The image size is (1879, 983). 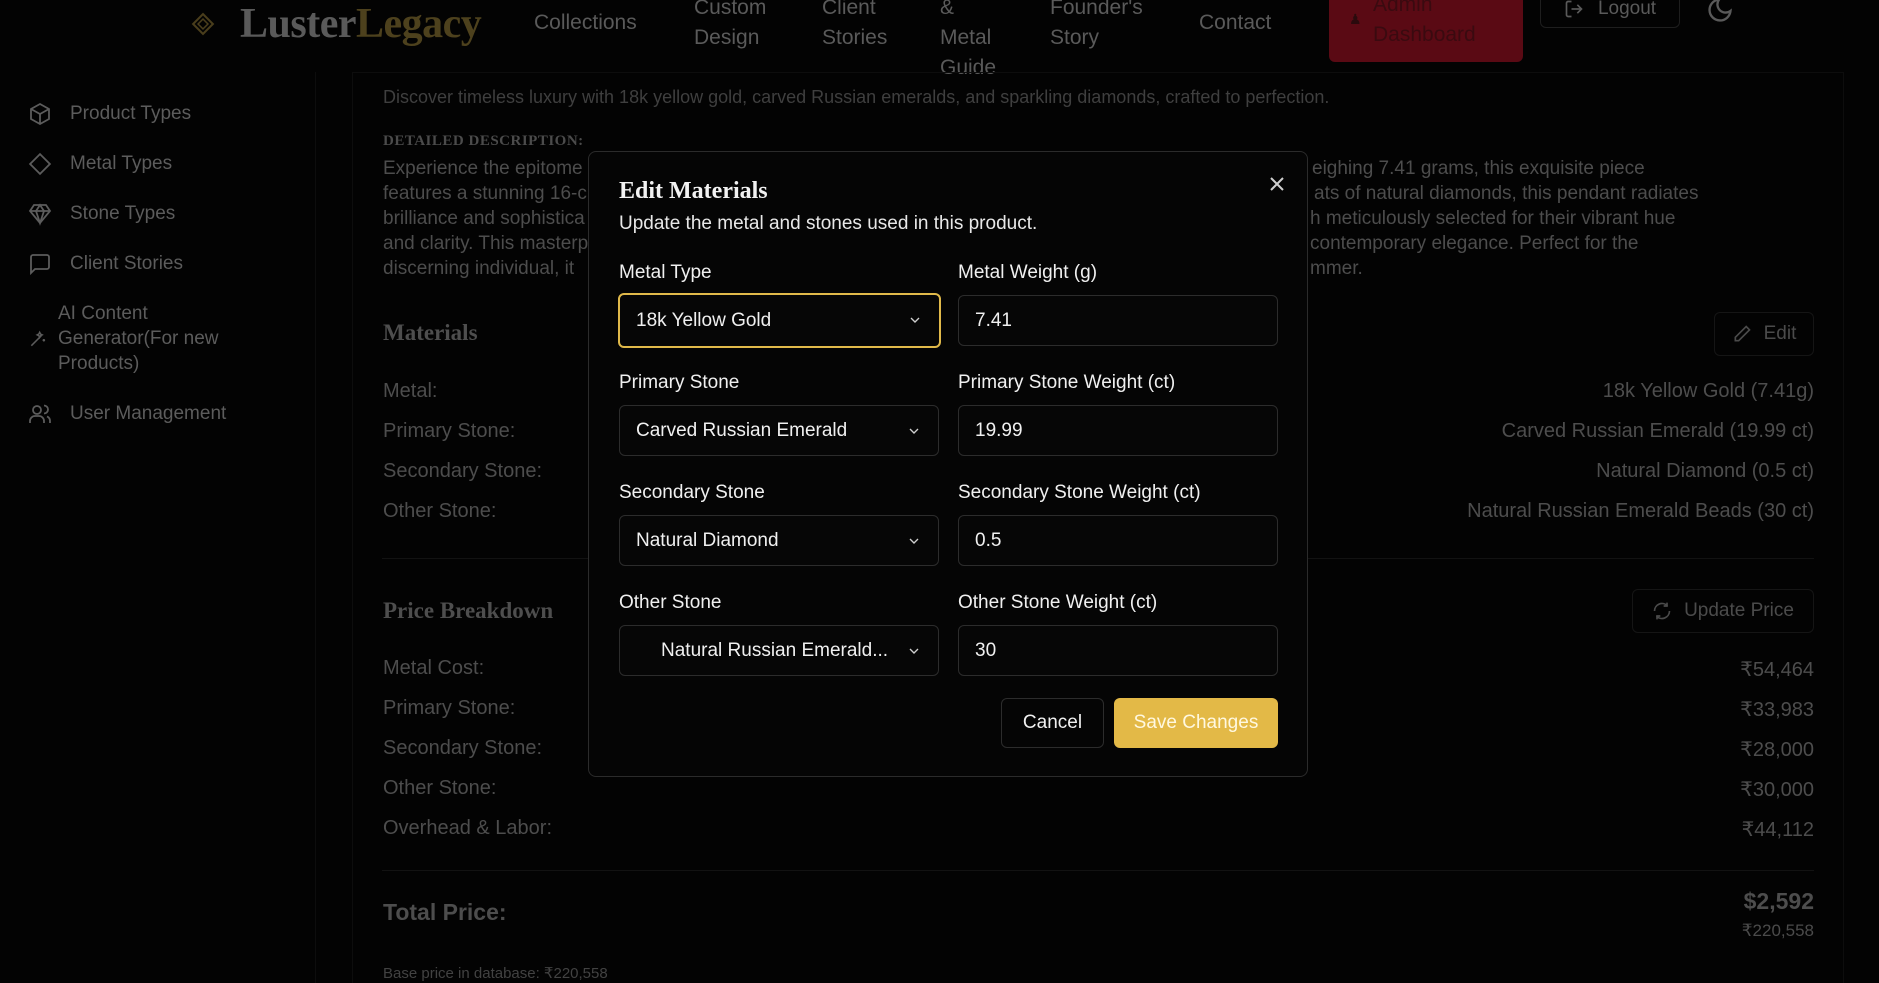 What do you see at coordinates (1115, 650) in the screenshot?
I see `other-stone-weight-field` at bounding box center [1115, 650].